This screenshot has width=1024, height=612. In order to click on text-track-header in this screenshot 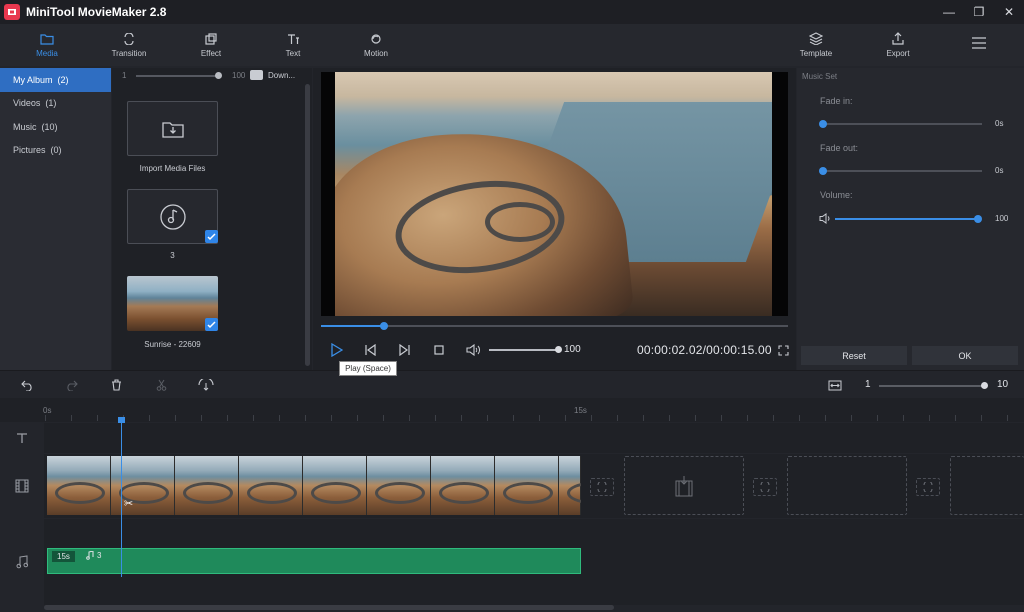, I will do `click(22, 438)`.